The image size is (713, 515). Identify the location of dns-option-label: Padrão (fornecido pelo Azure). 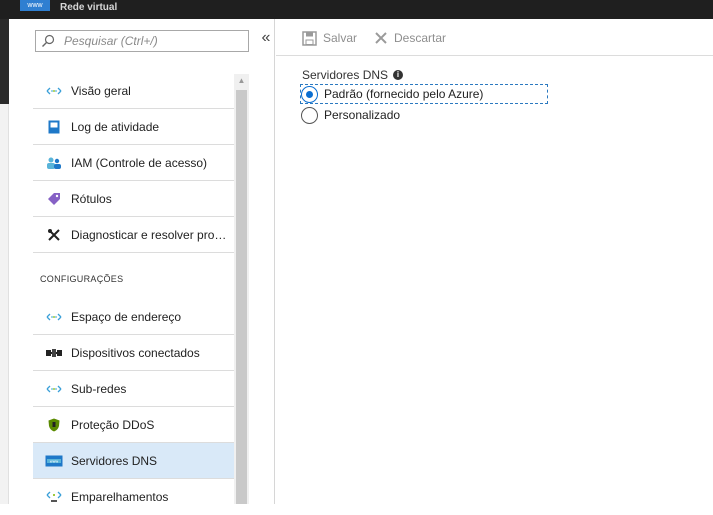
(404, 94).